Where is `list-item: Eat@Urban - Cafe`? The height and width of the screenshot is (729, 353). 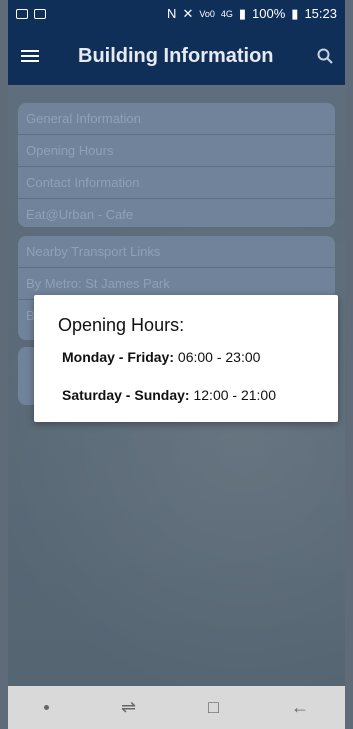
list-item: Eat@Urban - Cafe is located at coordinates (176, 213).